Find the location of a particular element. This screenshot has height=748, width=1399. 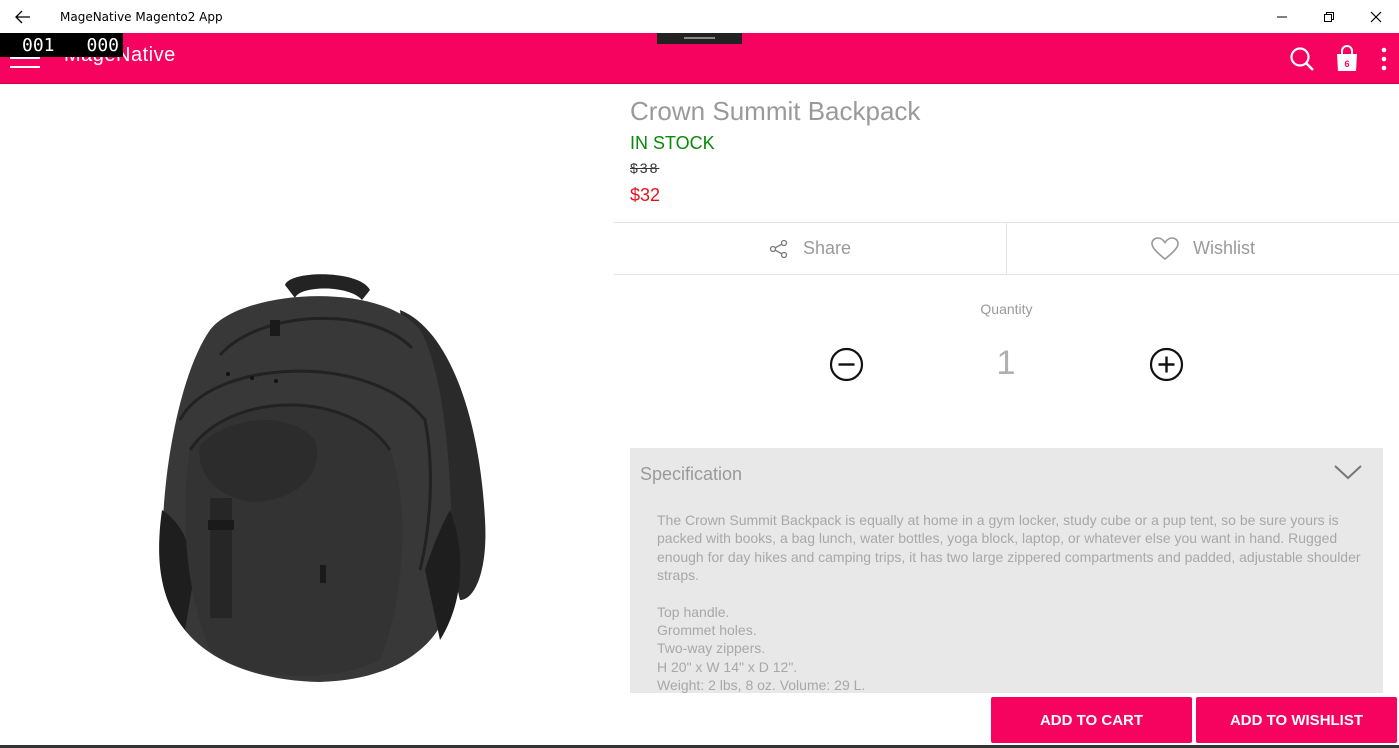

plus-circle-icon is located at coordinates (1166, 364).